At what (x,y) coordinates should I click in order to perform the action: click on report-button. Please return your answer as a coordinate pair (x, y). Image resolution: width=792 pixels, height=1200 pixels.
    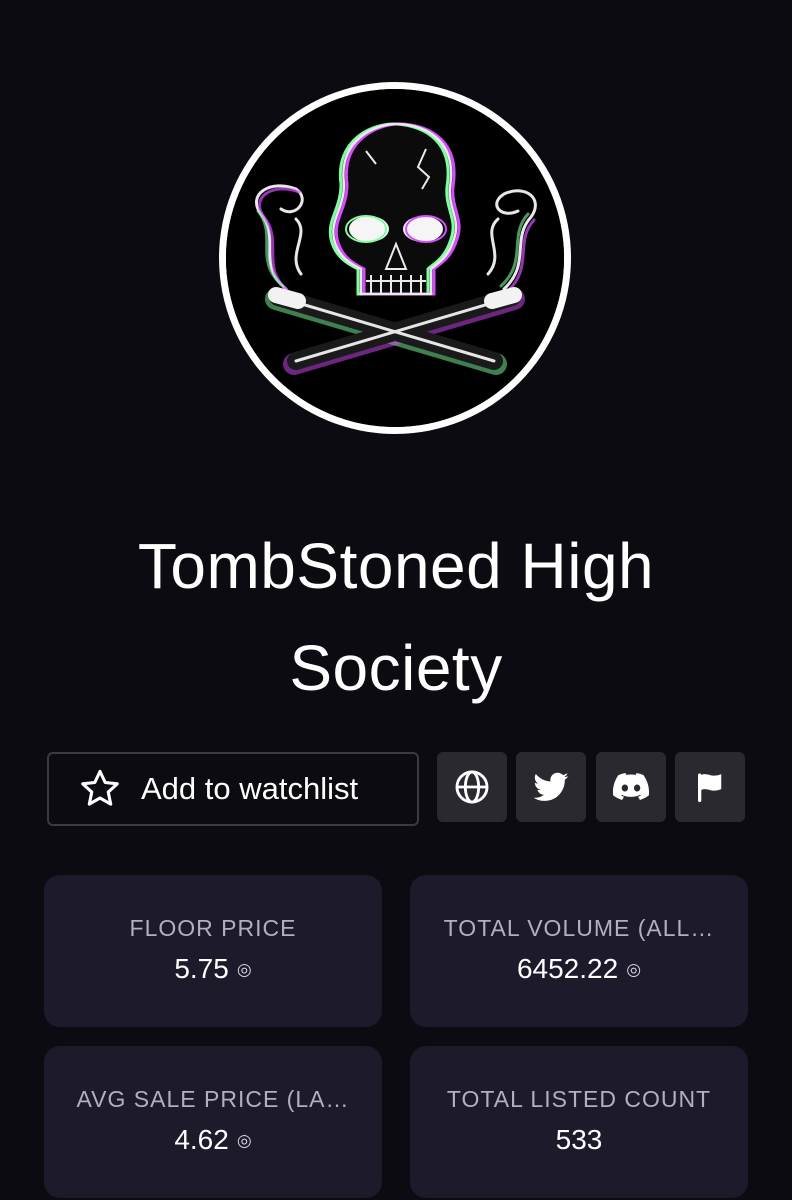
    Looking at the image, I should click on (710, 787).